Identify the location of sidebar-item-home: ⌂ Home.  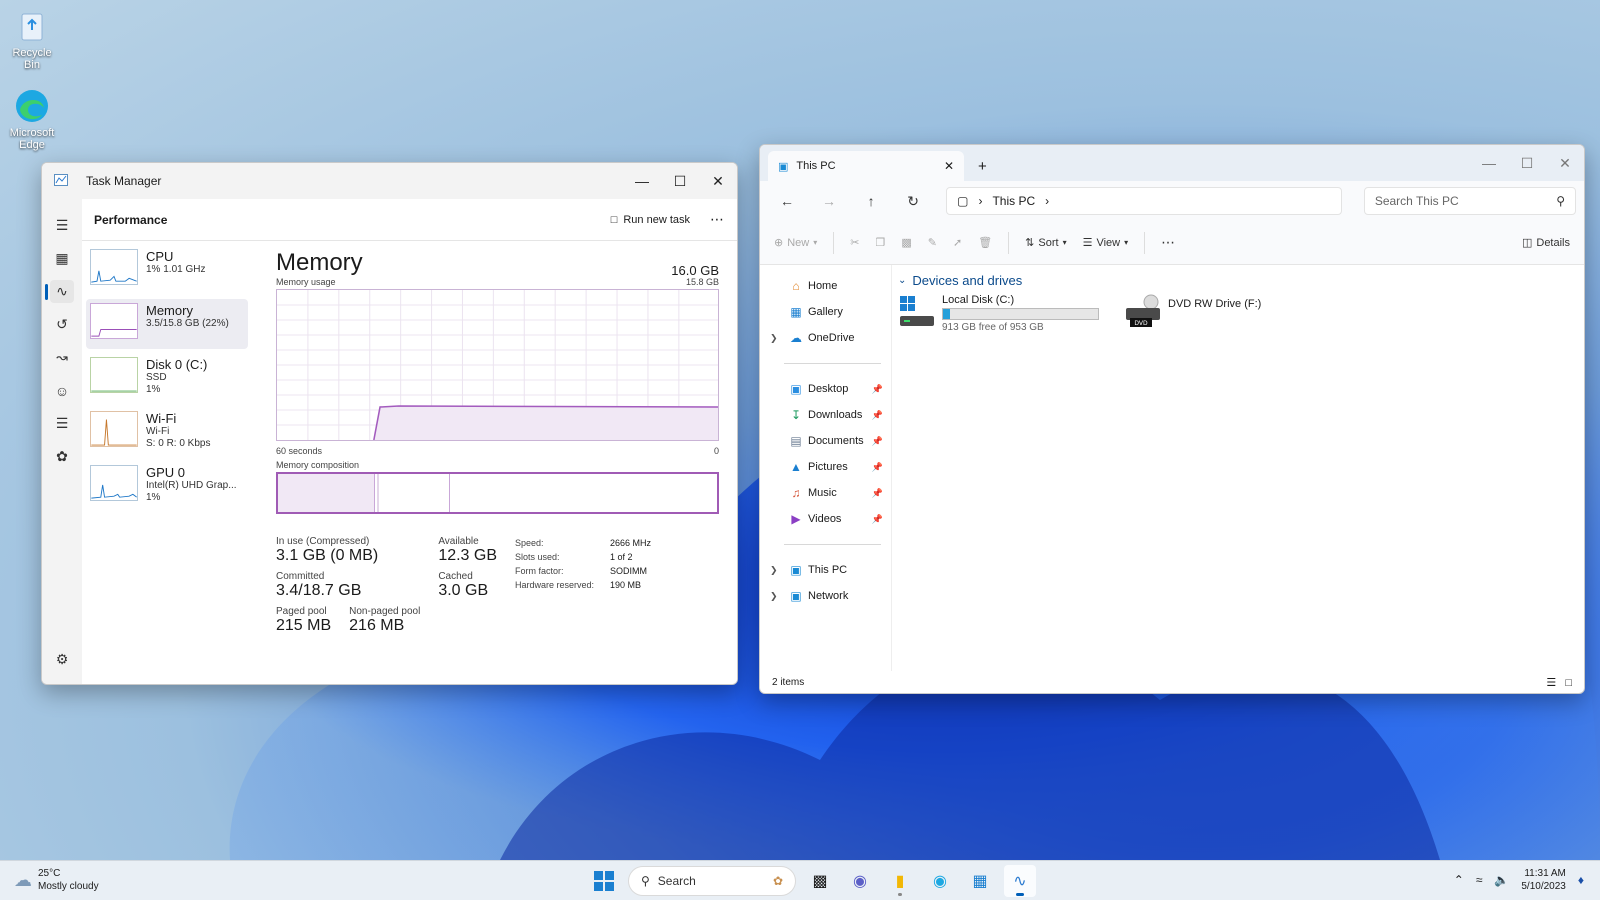
(825, 286).